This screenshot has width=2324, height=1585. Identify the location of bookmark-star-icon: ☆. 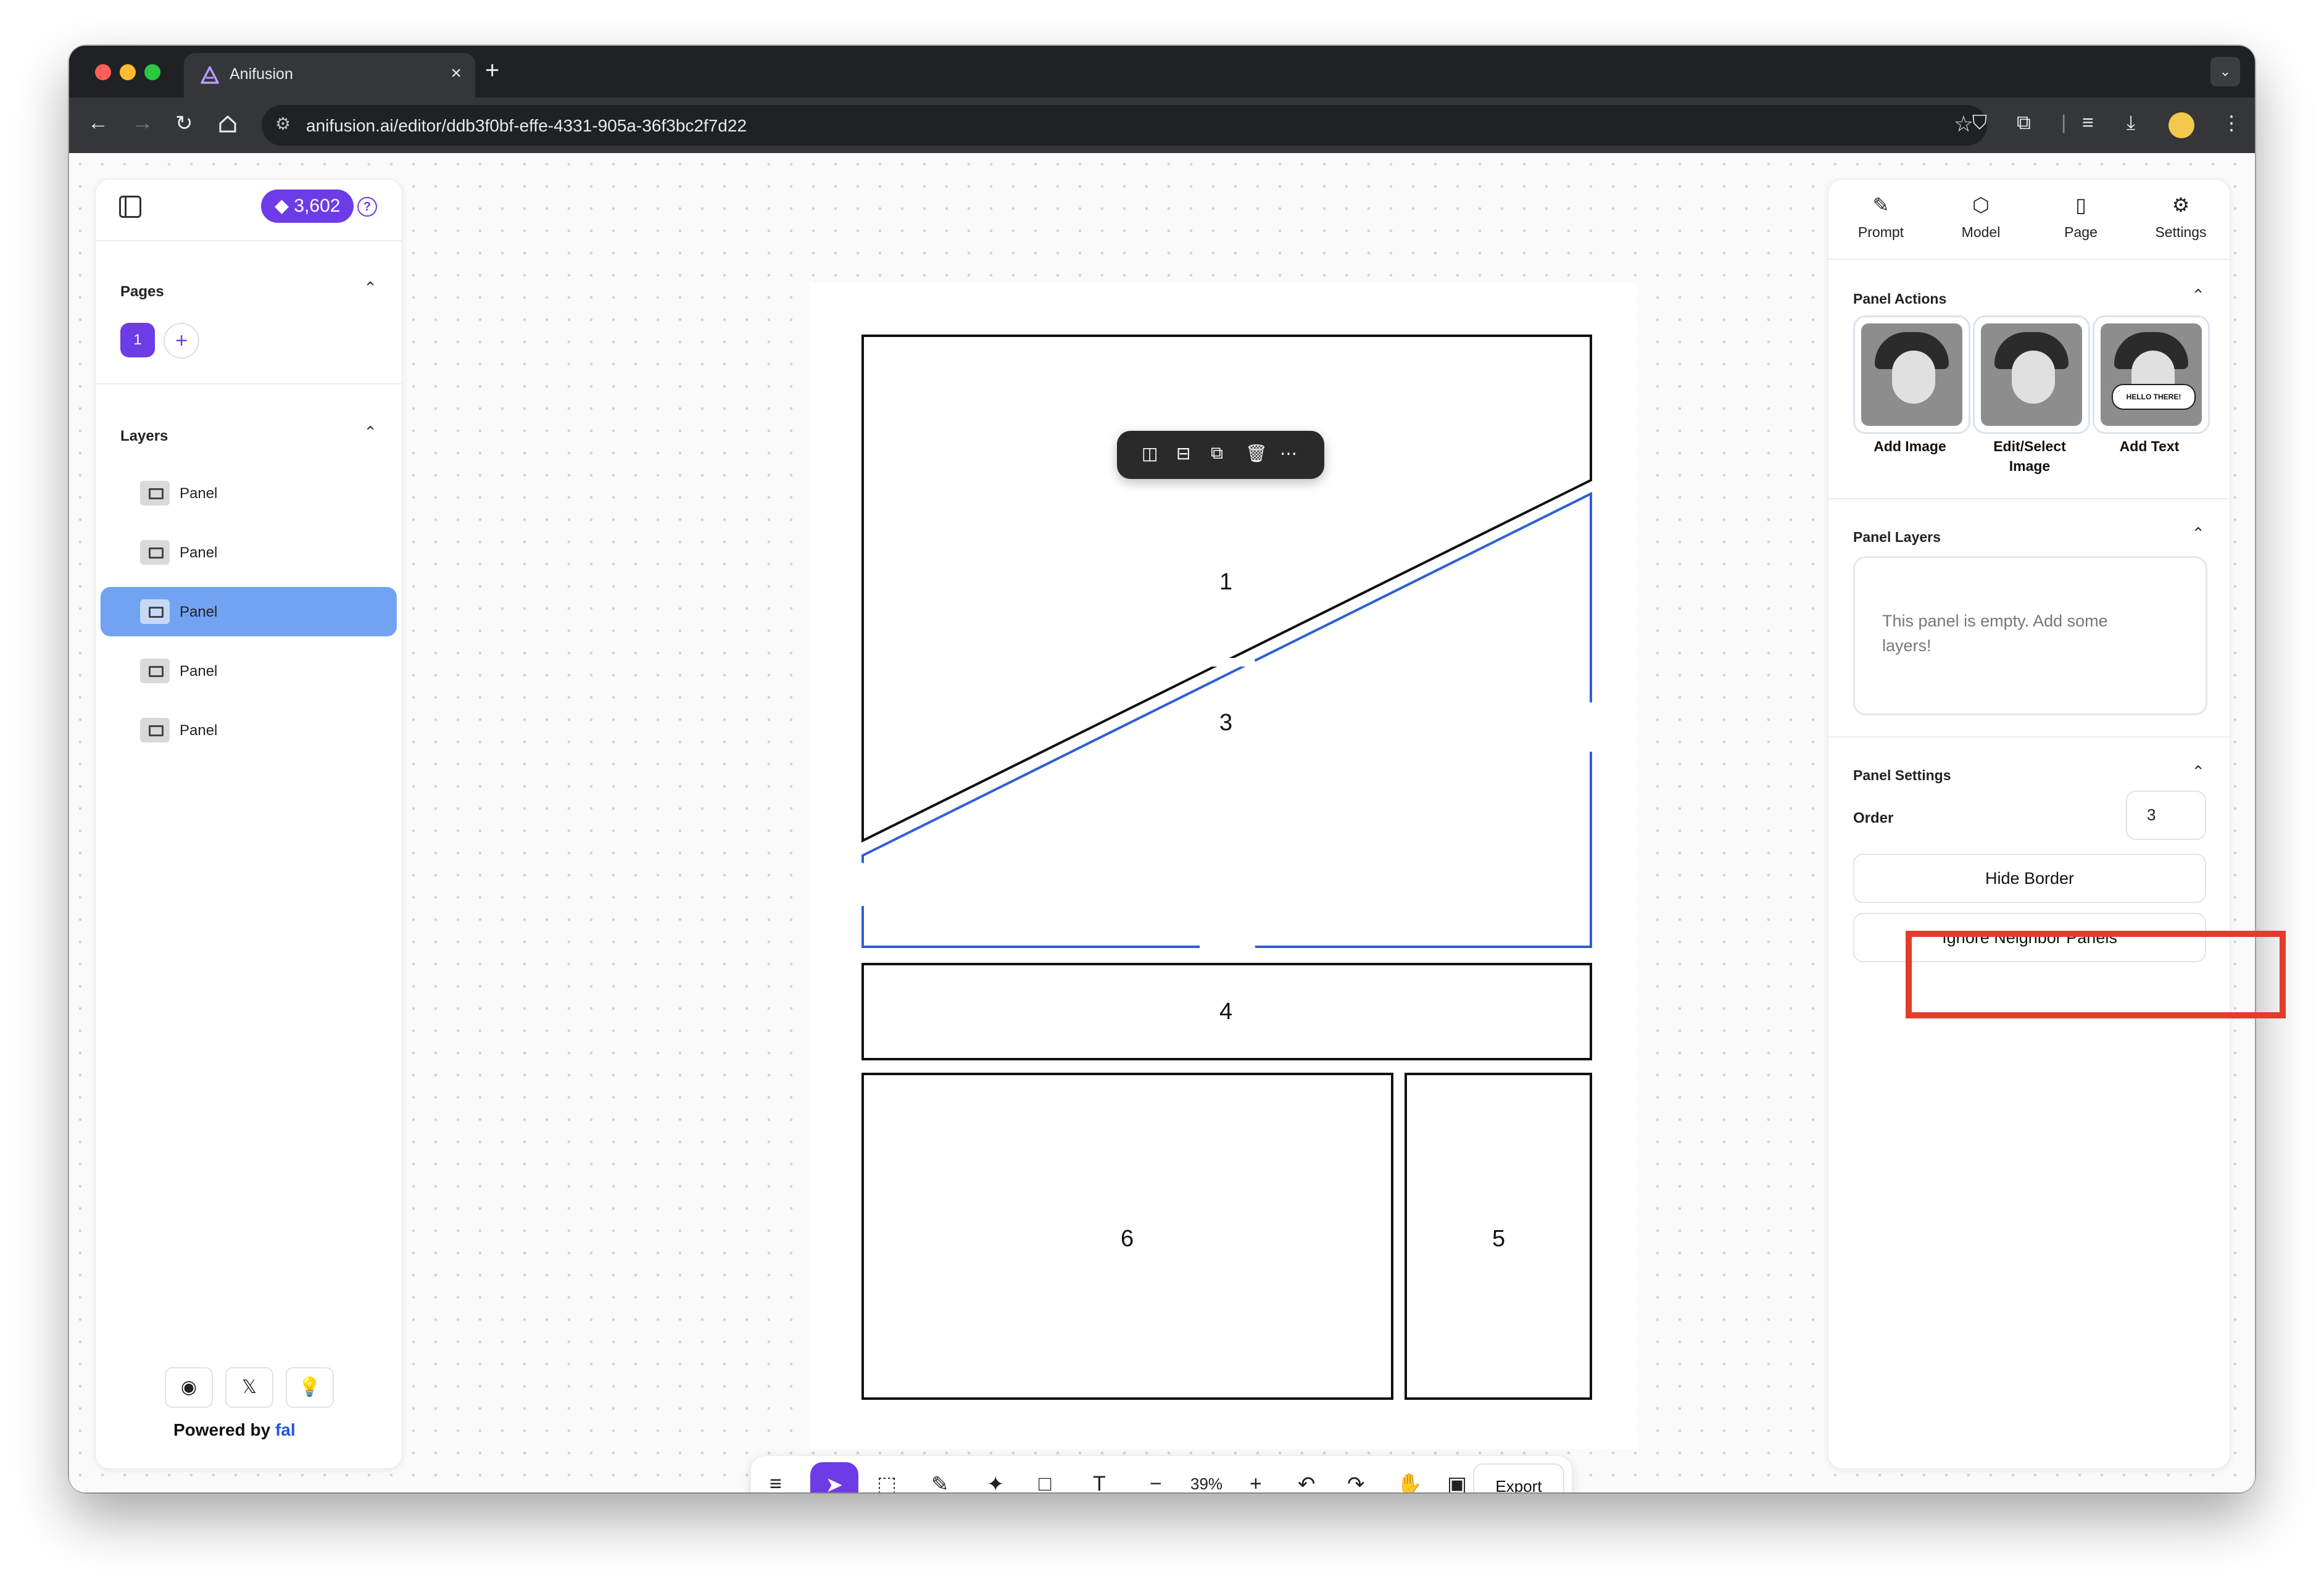
(1963, 124).